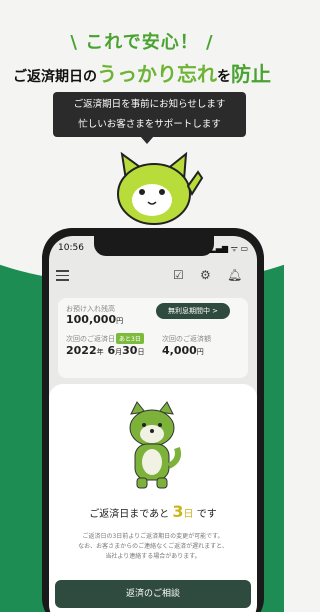 The width and height of the screenshot is (320, 612). Describe the element at coordinates (142, 42) in the screenshot. I see `headline-top: \ これで安心！ /` at that location.